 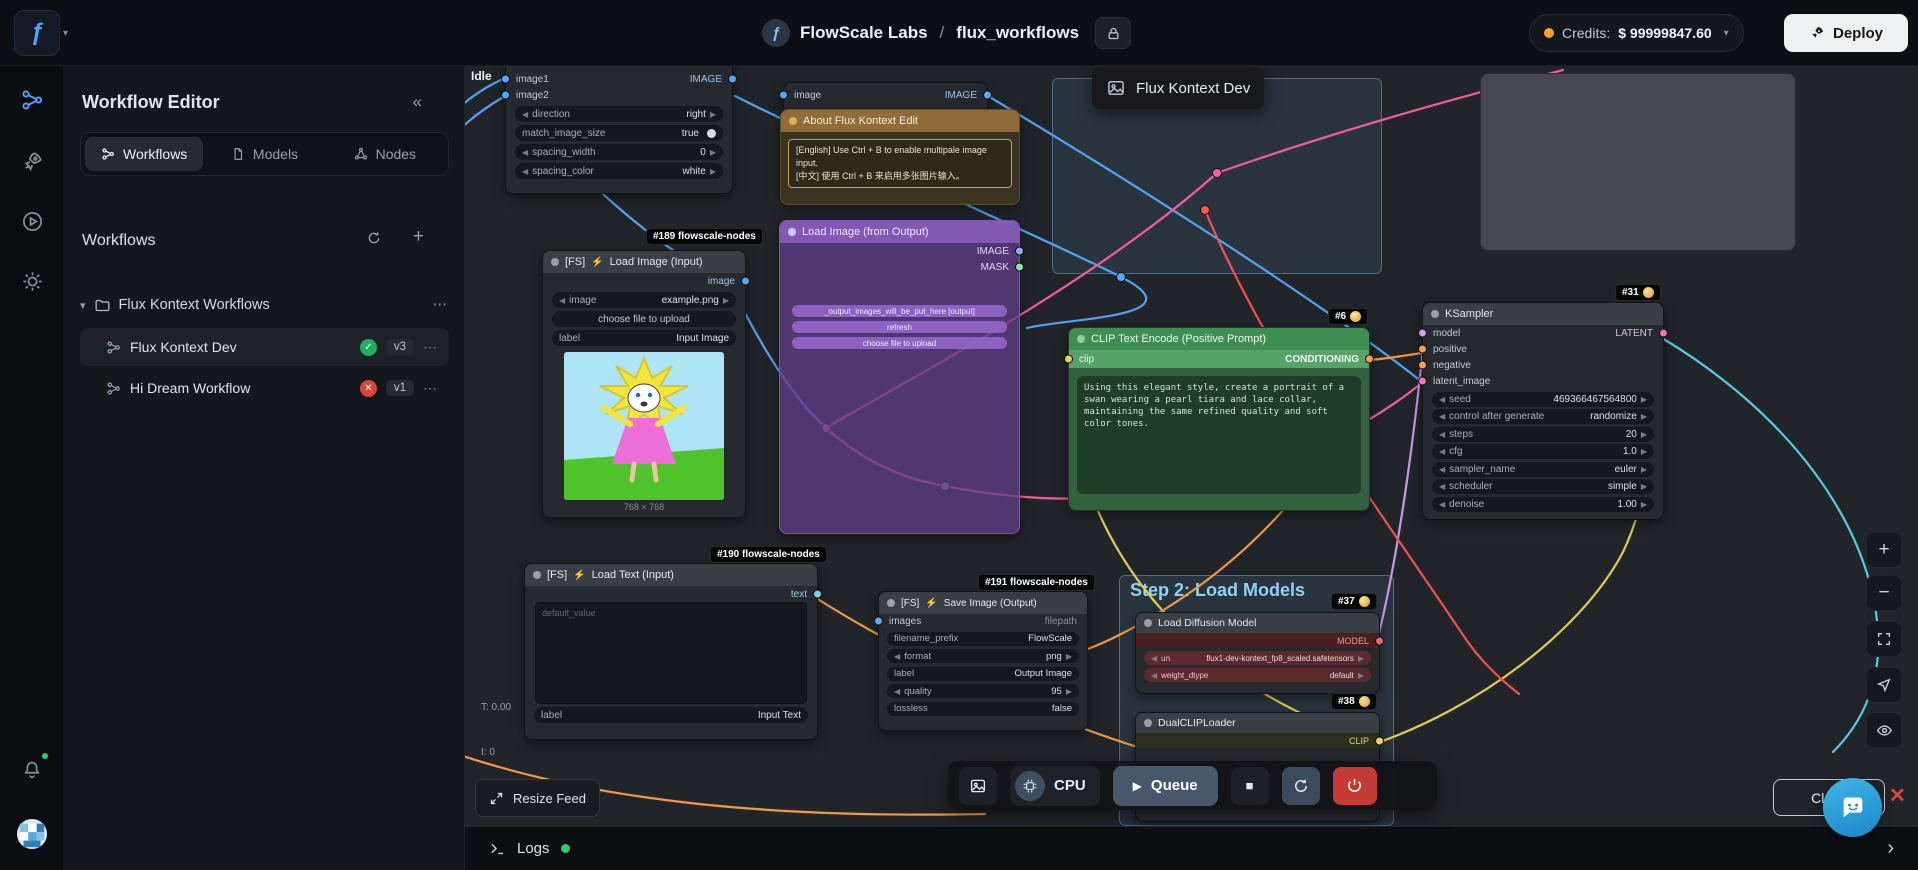 I want to click on widget-weight_dtype: ◀ weight_dtype default ▶, so click(x=1257, y=675).